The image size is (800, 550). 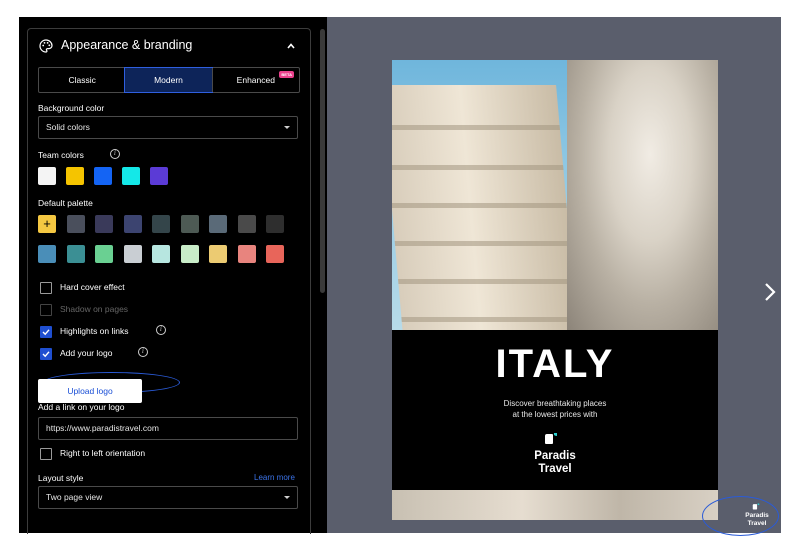 I want to click on hard-cover-checkbox, so click(x=46, y=288).